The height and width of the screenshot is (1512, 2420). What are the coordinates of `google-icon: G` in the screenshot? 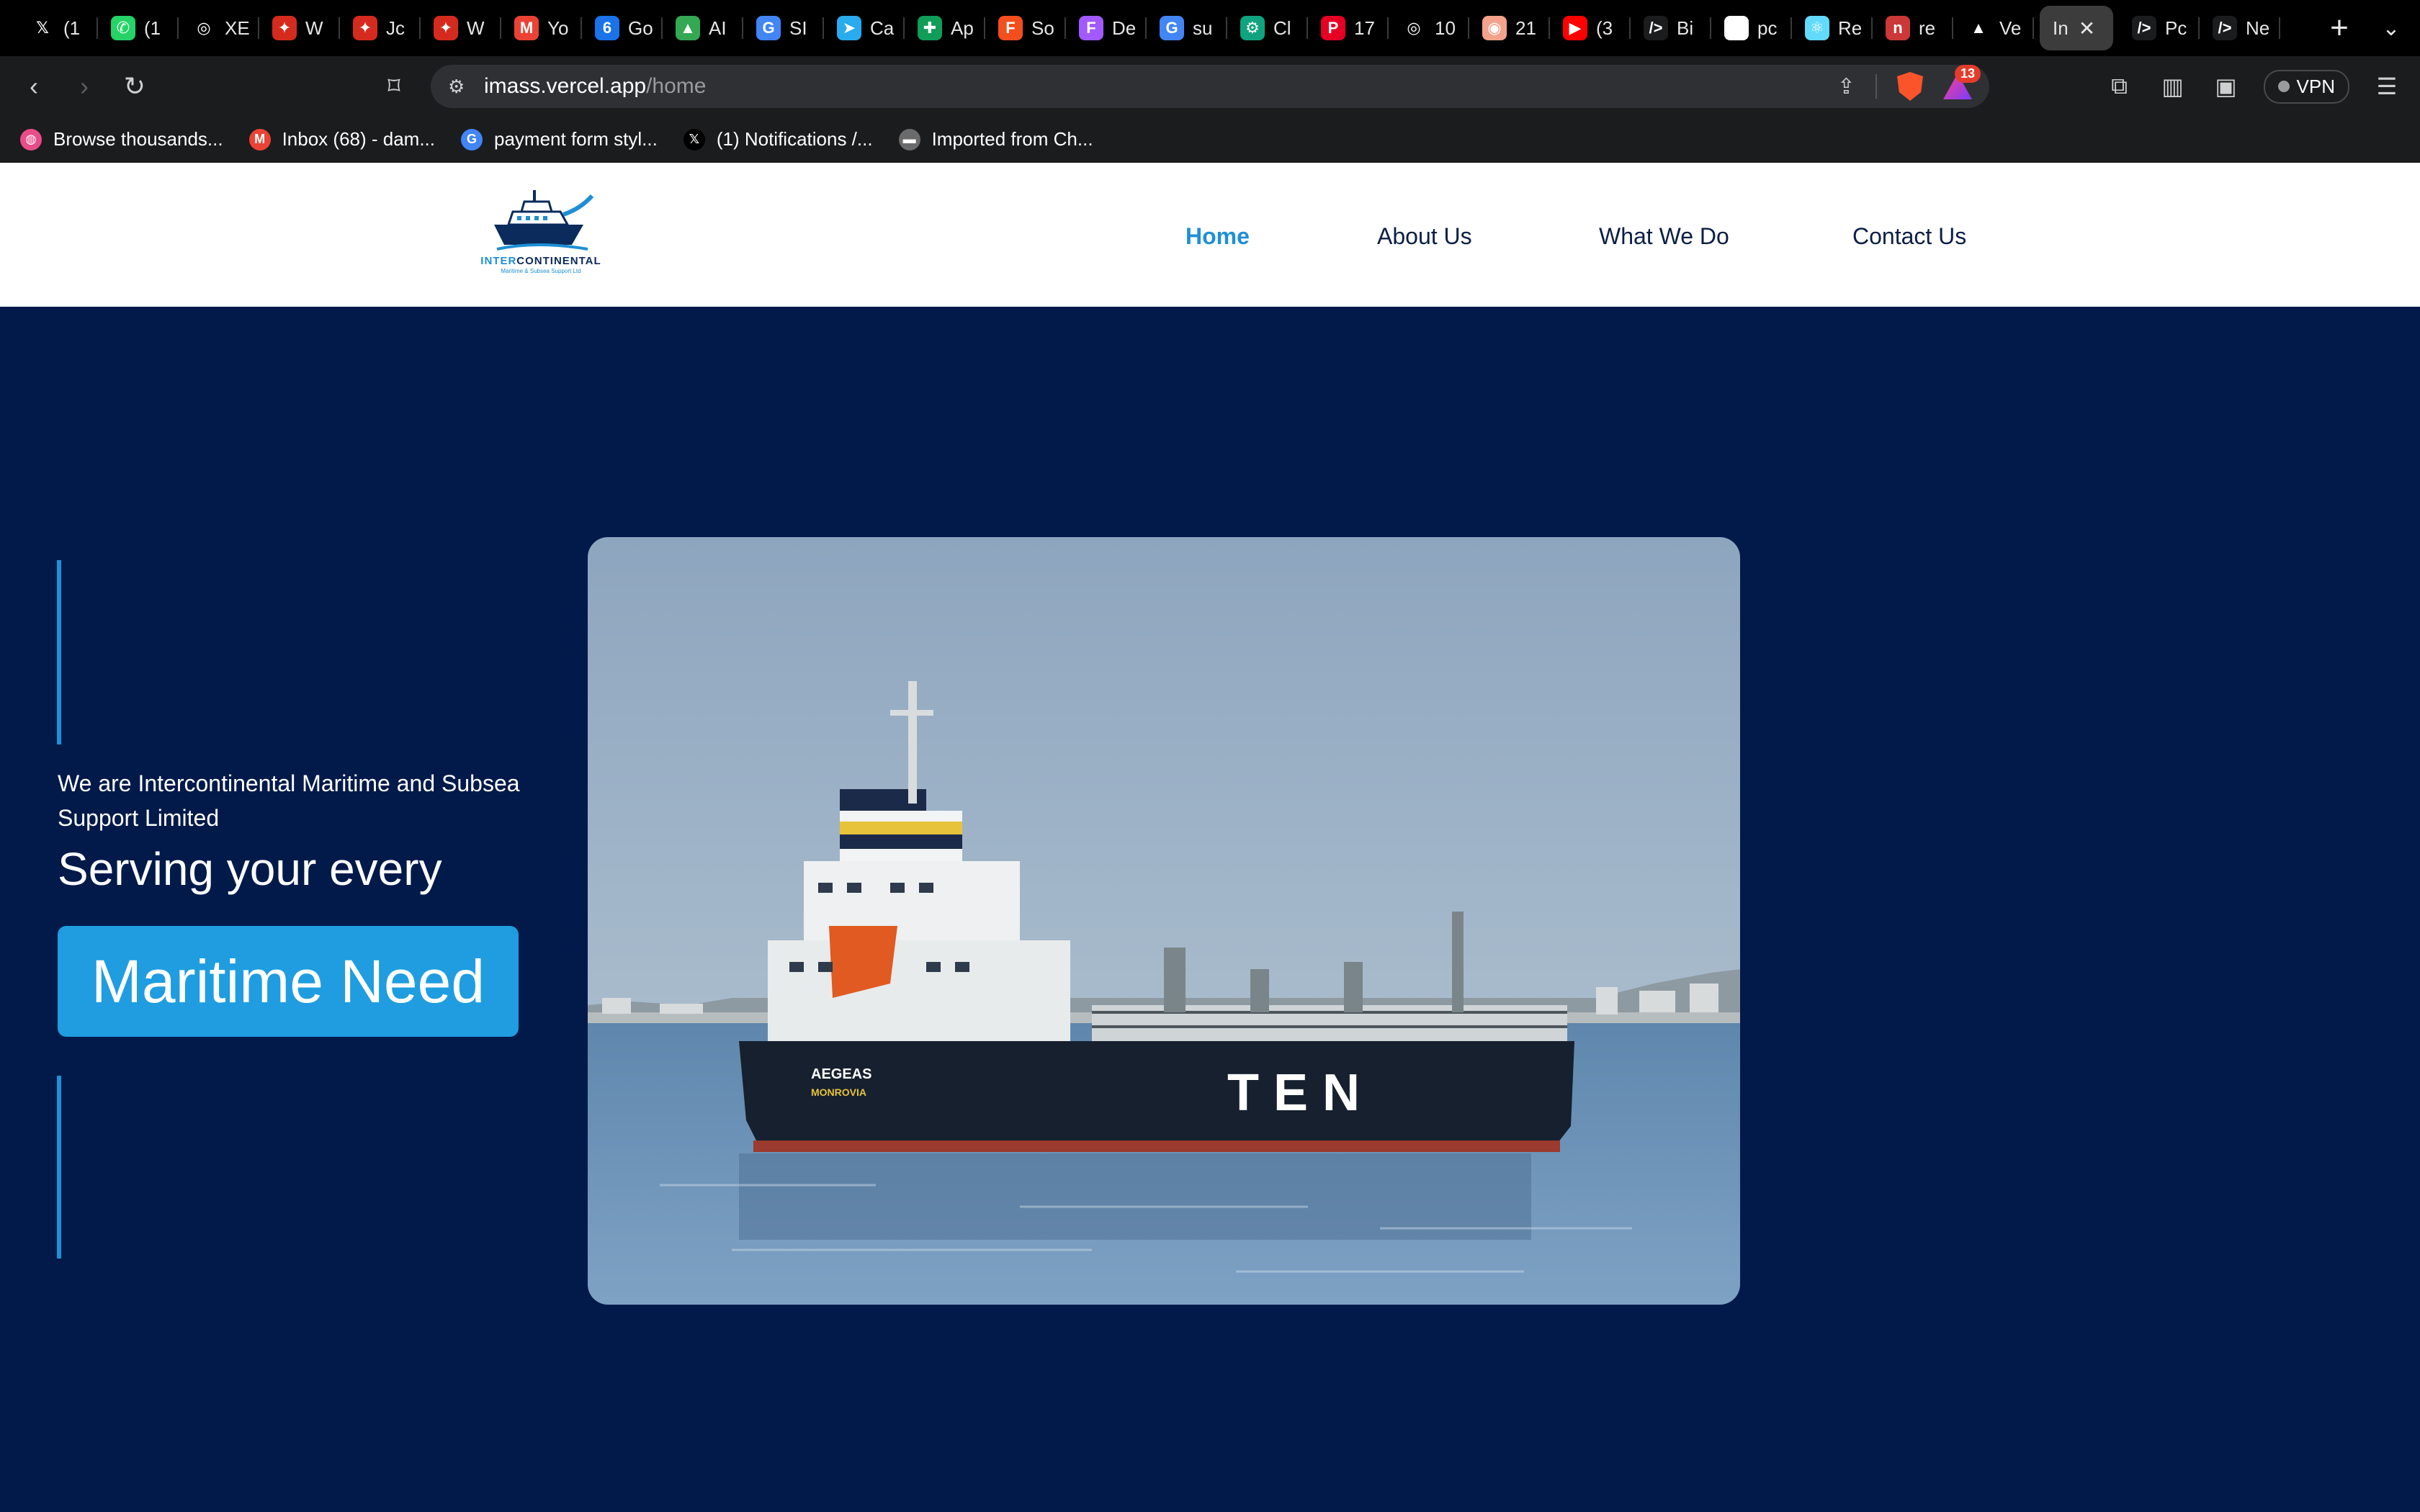 It's located at (768, 28).